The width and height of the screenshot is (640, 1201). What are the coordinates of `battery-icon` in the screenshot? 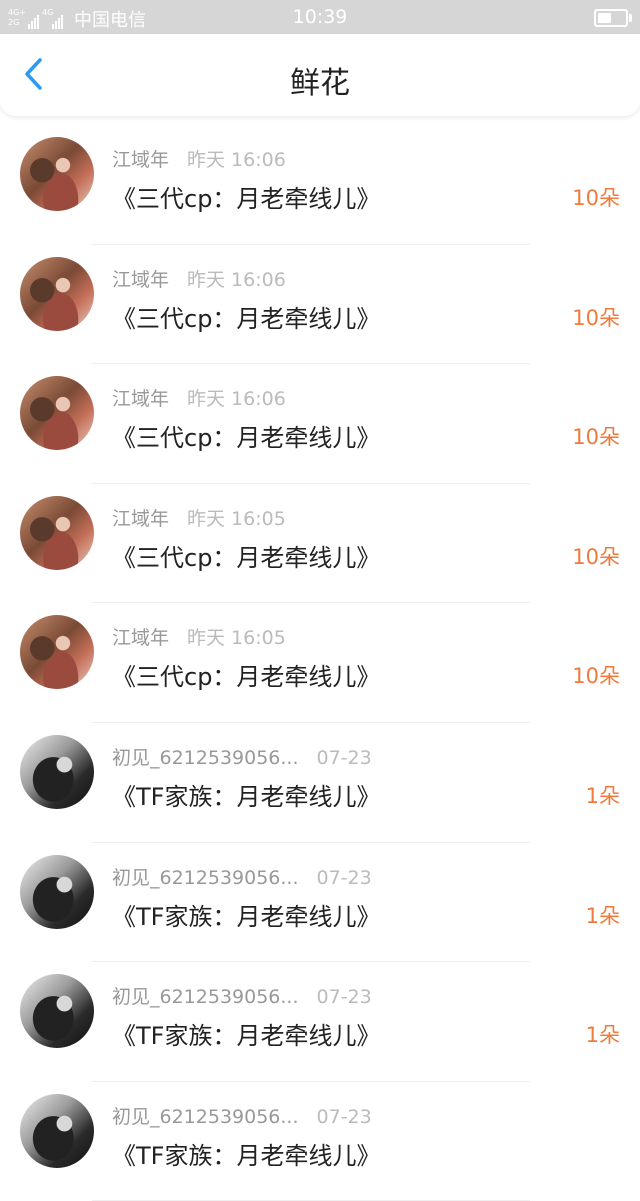 It's located at (613, 18).